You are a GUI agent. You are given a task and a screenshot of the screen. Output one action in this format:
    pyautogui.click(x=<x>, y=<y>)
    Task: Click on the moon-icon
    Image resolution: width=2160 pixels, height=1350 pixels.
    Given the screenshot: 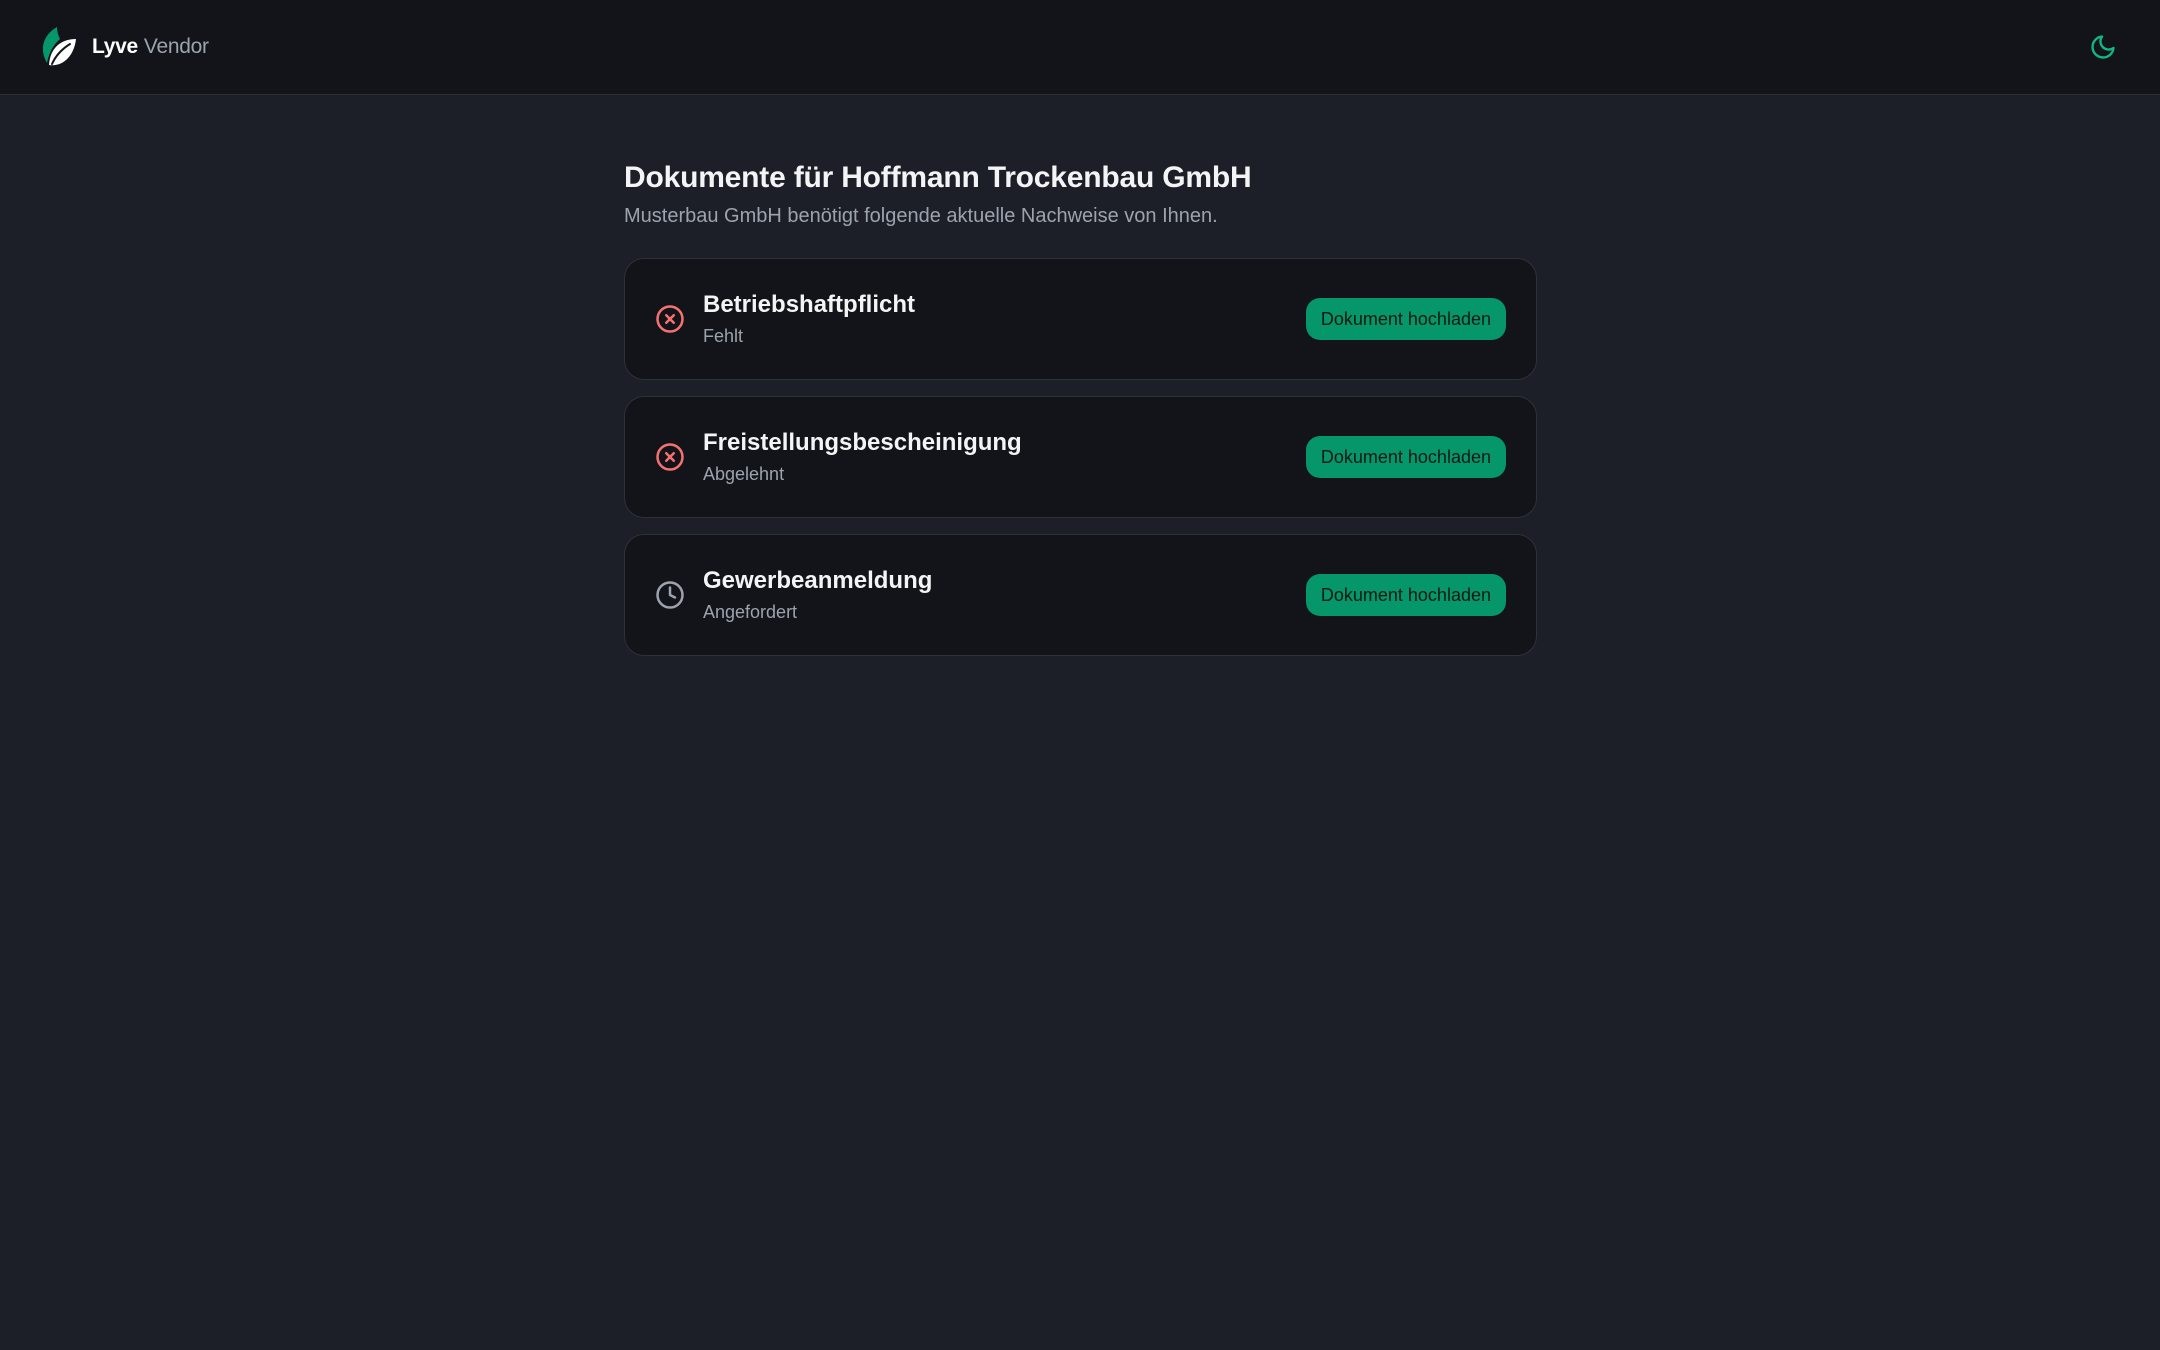 What is the action you would take?
    pyautogui.click(x=2103, y=47)
    